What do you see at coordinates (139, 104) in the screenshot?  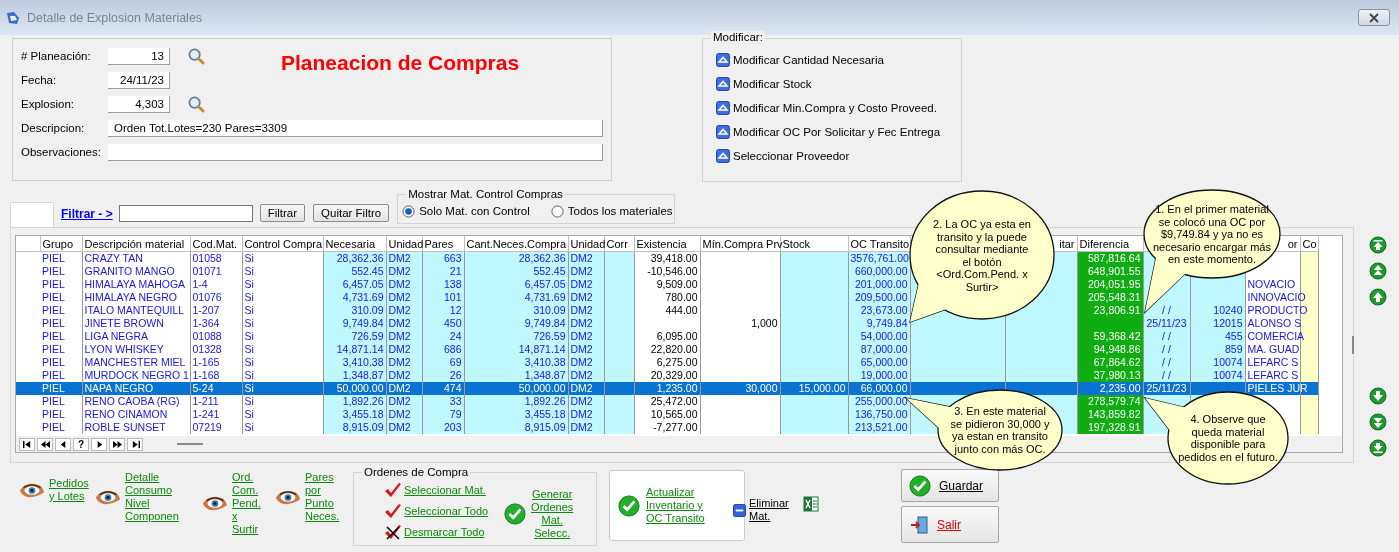 I see `input-field: 4,303` at bounding box center [139, 104].